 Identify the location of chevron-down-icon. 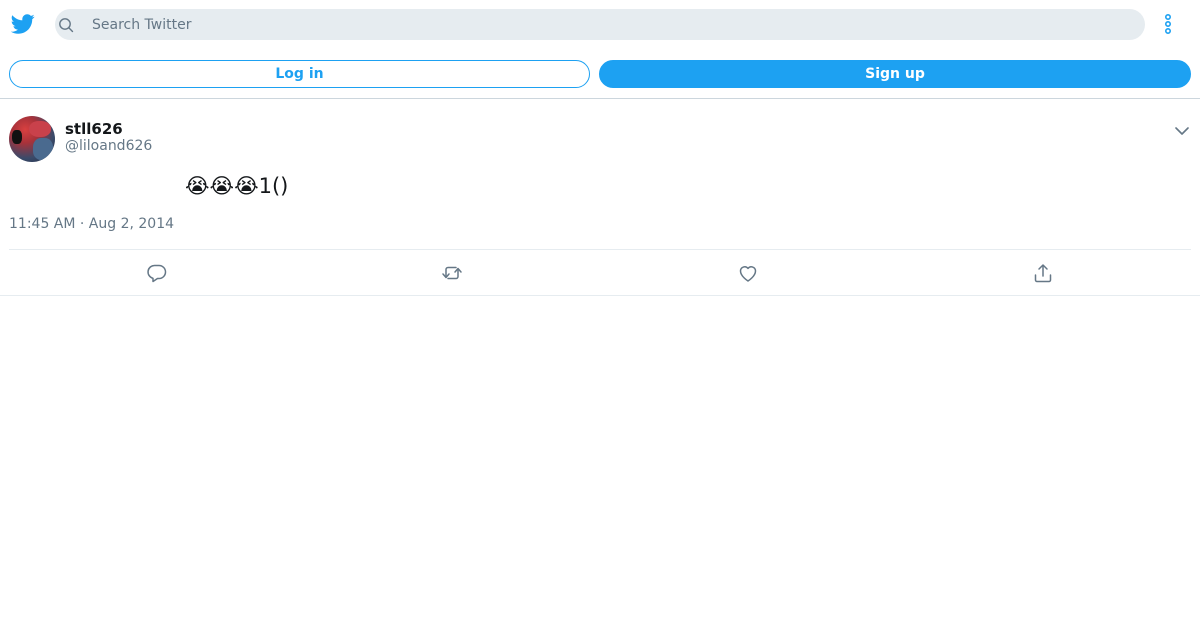
(1182, 131).